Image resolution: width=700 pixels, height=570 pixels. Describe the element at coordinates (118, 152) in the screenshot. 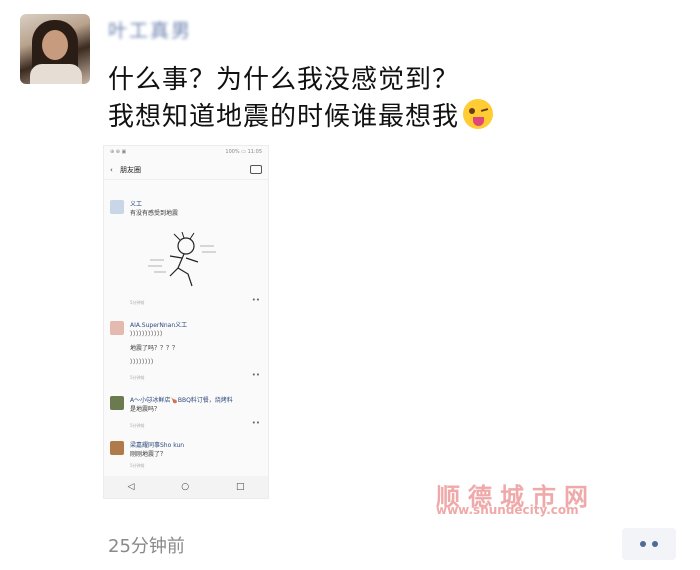

I see `status-left: ⊕ ⊕ ▣` at that location.